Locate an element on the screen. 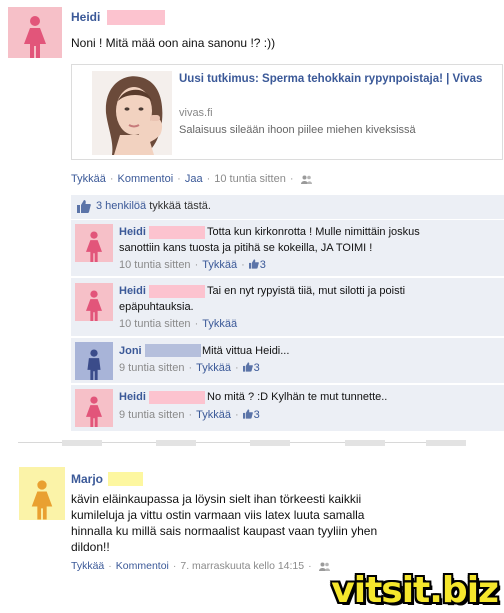  comment-avatar-joni is located at coordinates (94, 361).